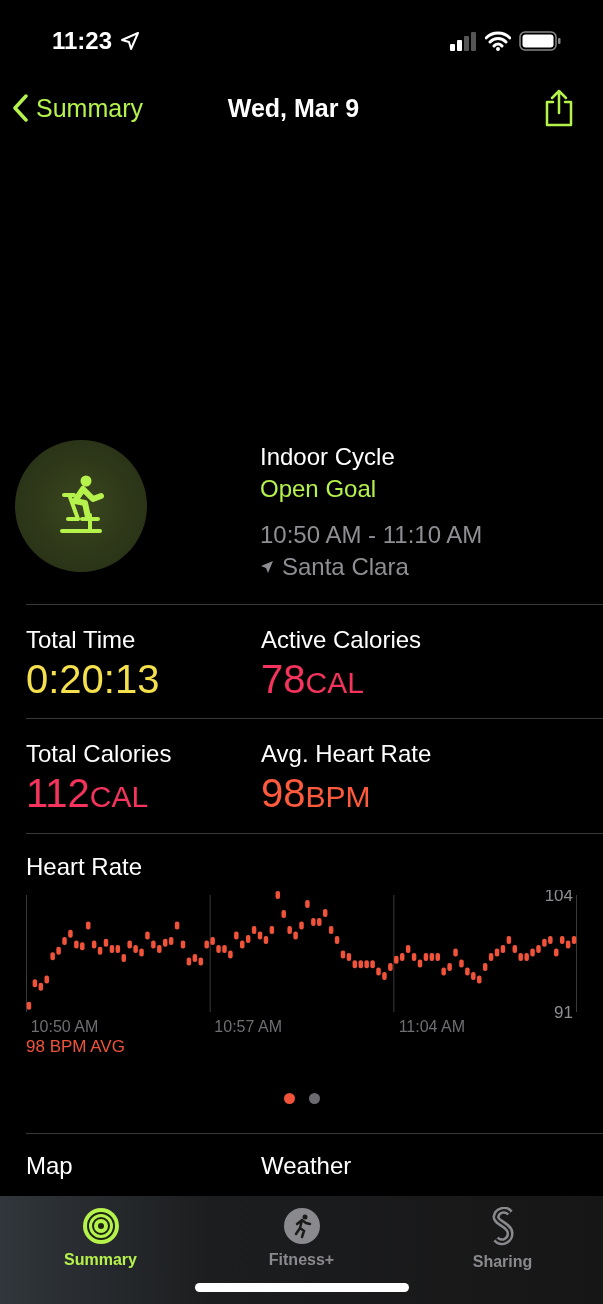  What do you see at coordinates (540, 41) in the screenshot?
I see `battery-icon` at bounding box center [540, 41].